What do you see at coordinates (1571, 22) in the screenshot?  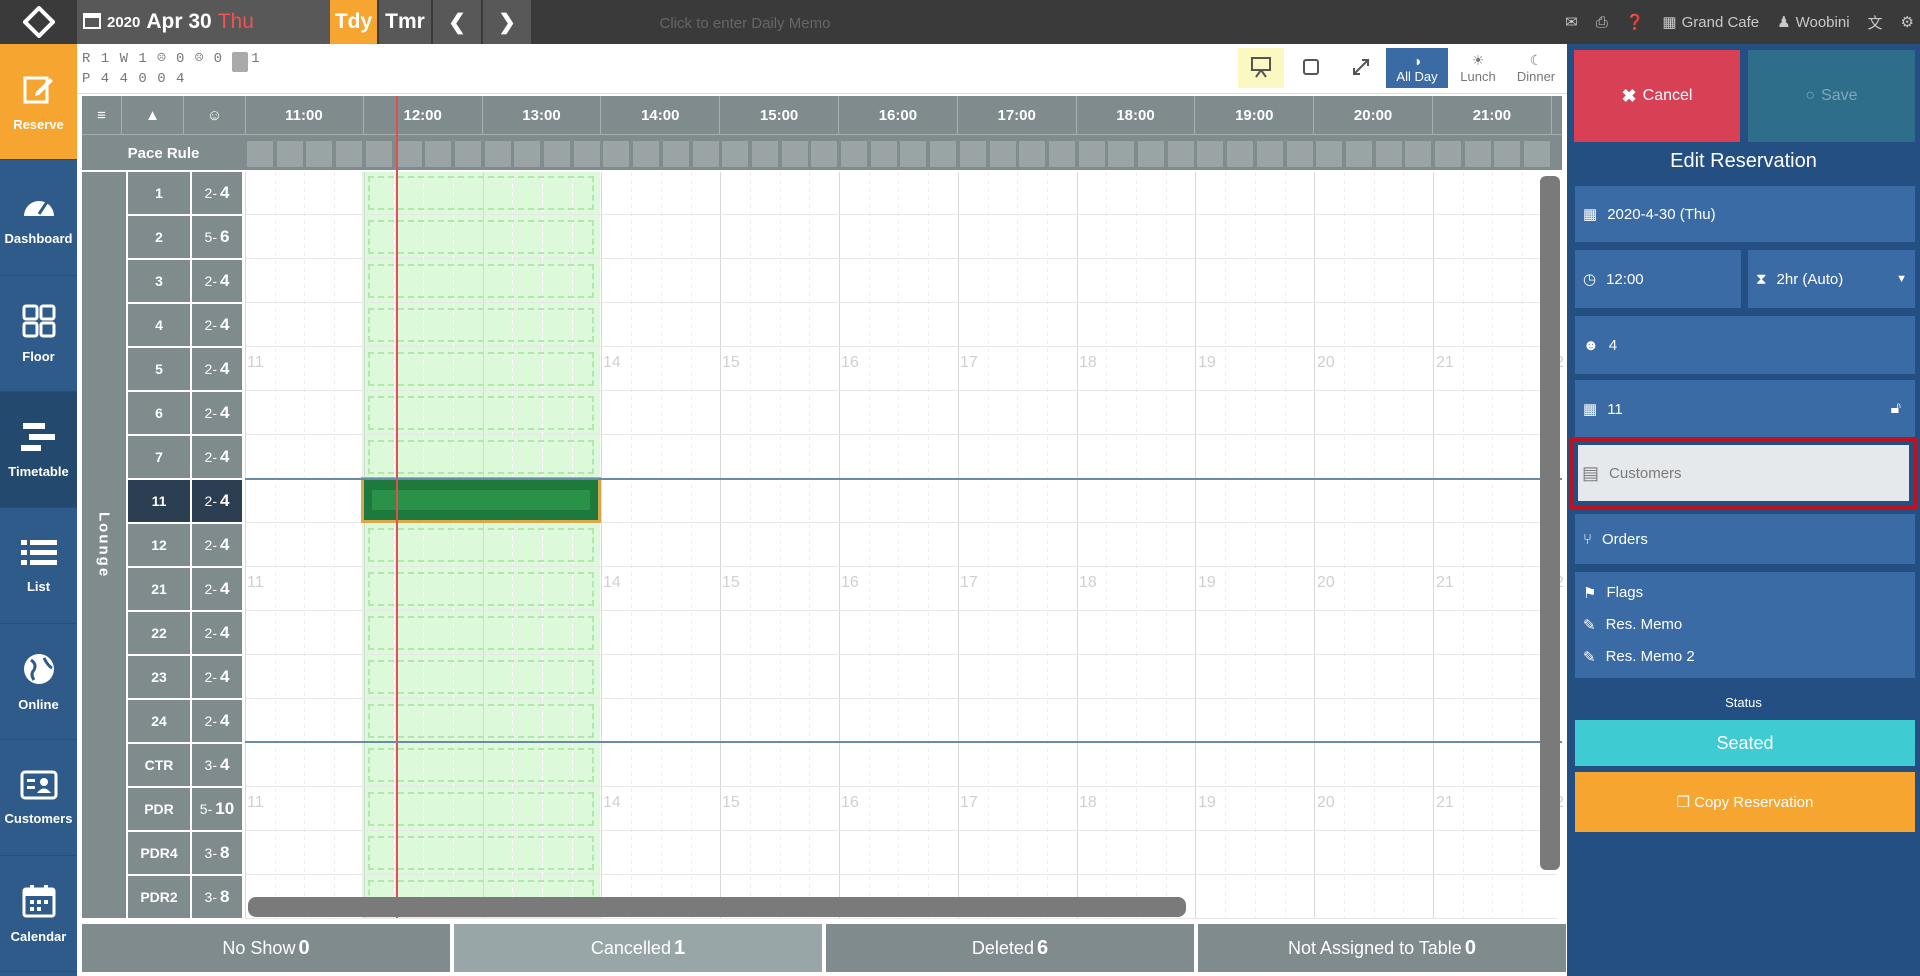 I see `mail-icon: ✉` at bounding box center [1571, 22].